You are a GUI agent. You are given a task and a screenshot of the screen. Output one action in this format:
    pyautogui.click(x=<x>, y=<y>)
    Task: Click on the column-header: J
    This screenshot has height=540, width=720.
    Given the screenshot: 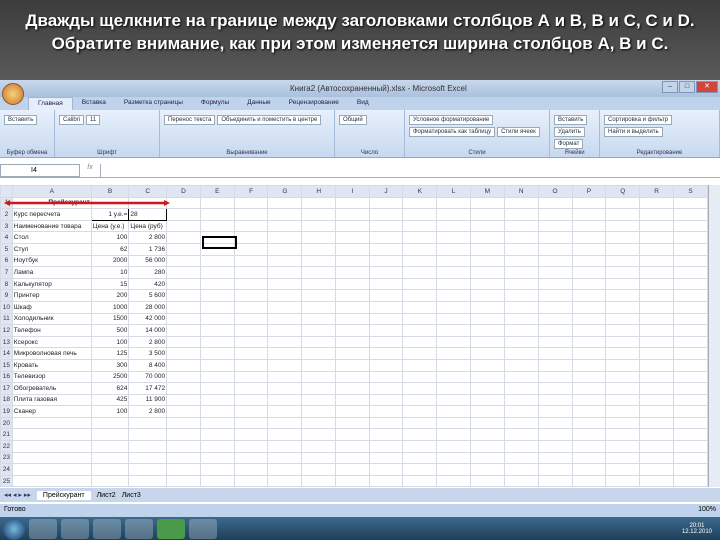 What is the action you would take?
    pyautogui.click(x=386, y=191)
    